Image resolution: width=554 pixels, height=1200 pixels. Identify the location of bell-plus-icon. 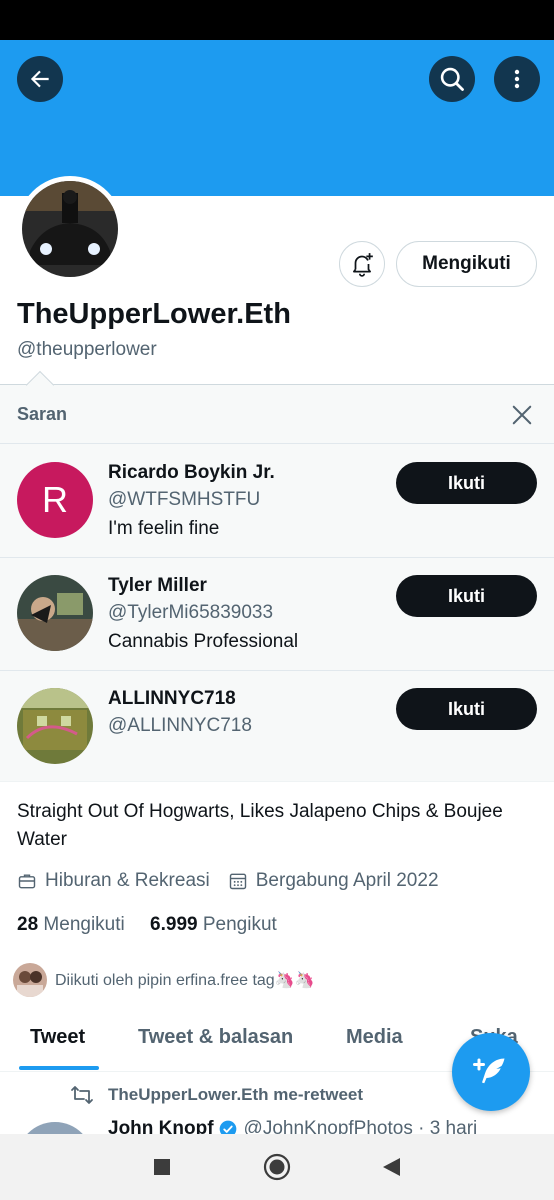
(363, 265).